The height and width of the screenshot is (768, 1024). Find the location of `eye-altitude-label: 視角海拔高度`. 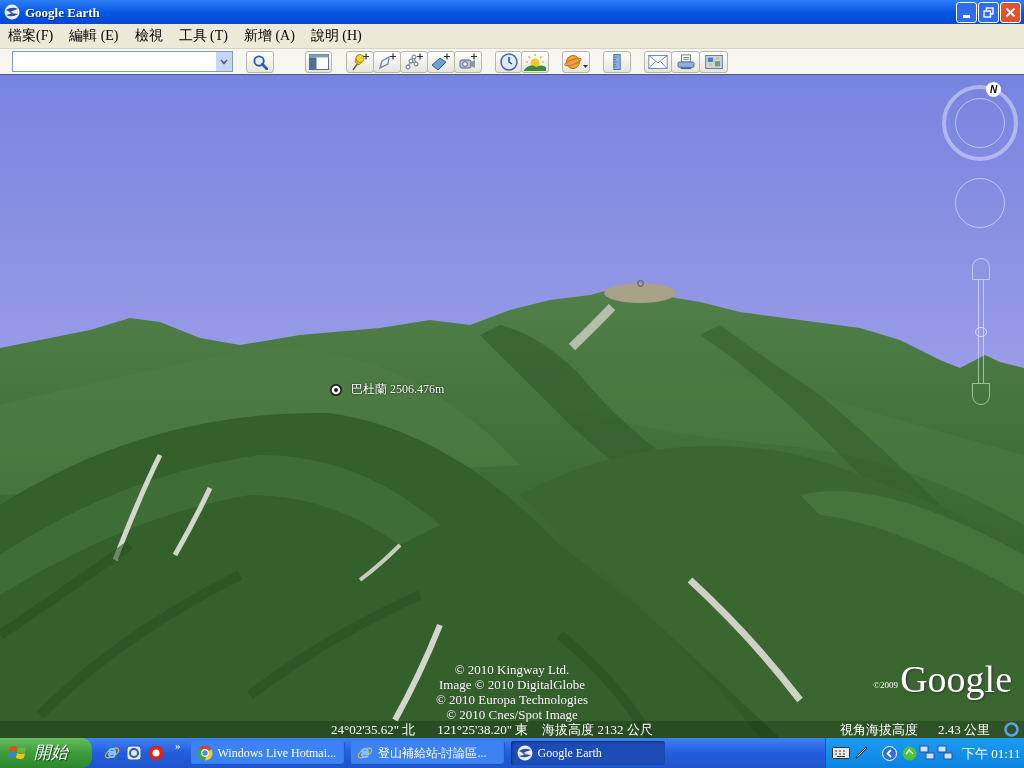

eye-altitude-label: 視角海拔高度 is located at coordinates (879, 729).